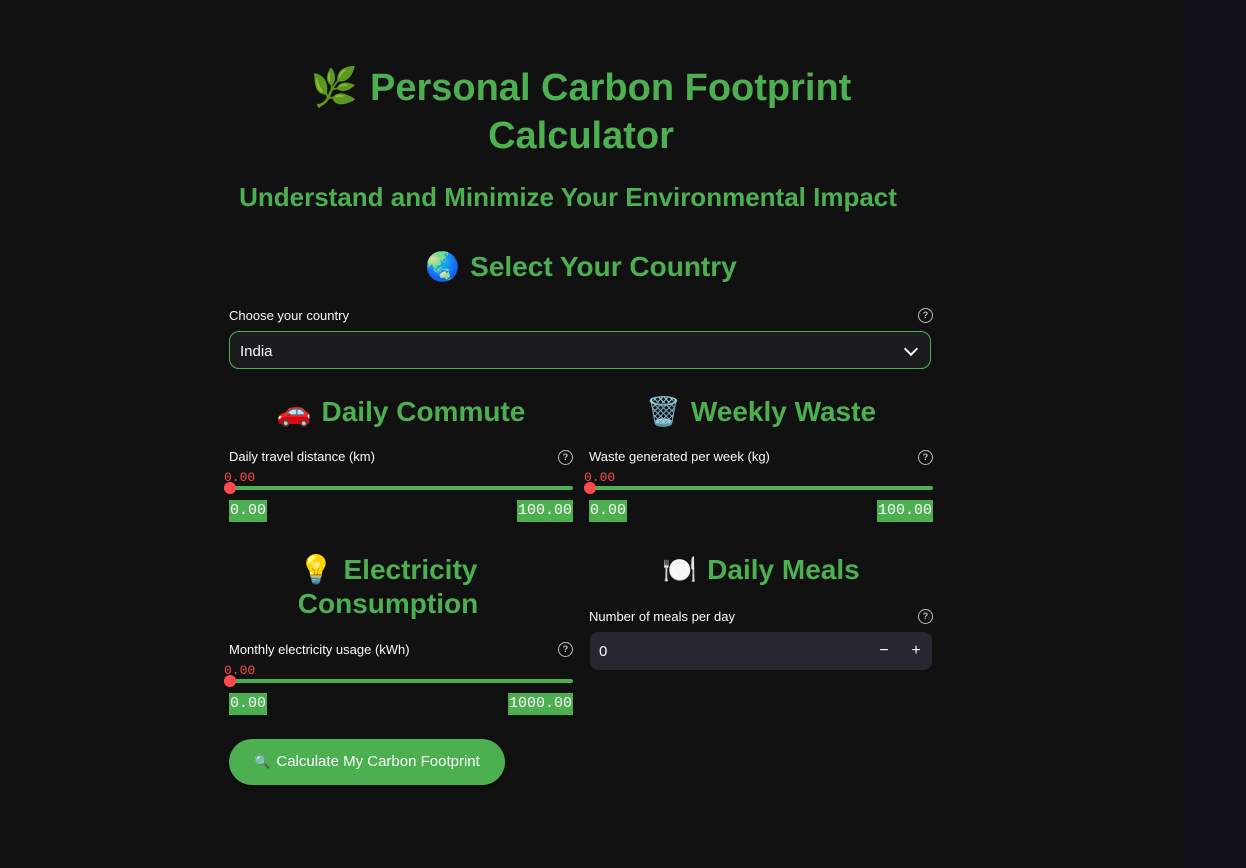 This screenshot has width=1246, height=868. Describe the element at coordinates (663, 411) in the screenshot. I see `trash-icon: 🗑️` at that location.